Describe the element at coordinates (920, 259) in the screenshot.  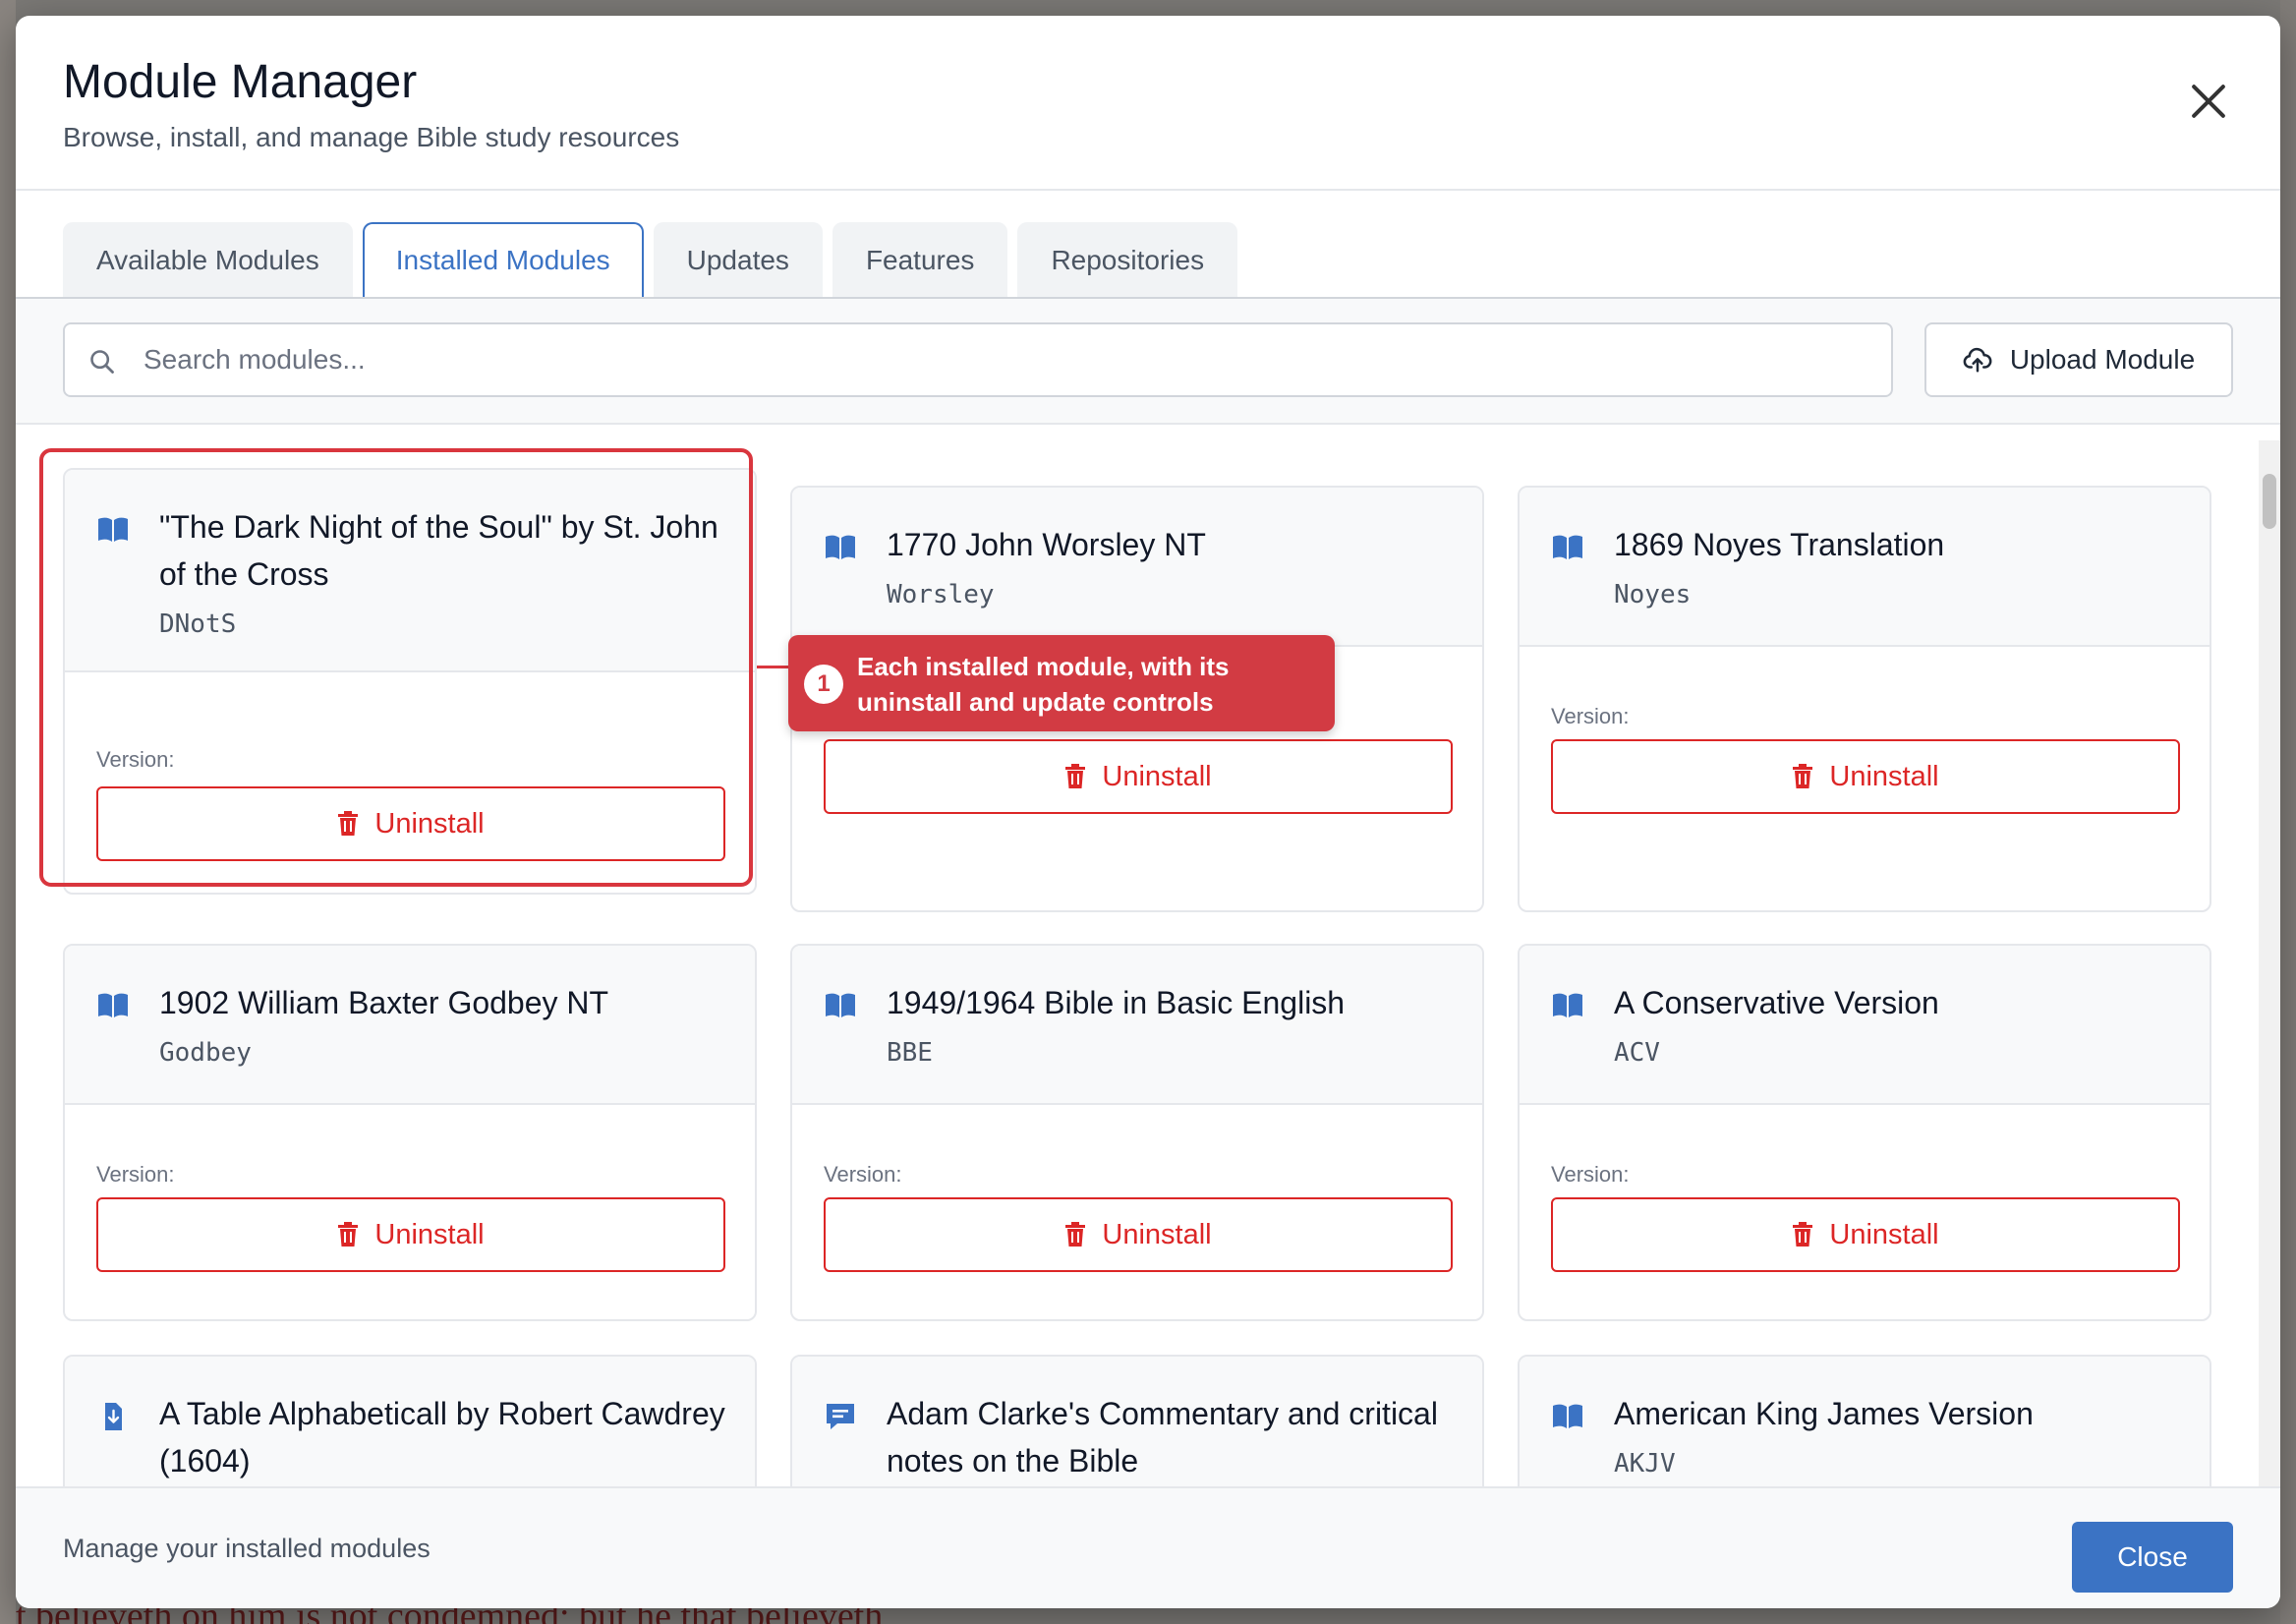
I see `tab-features: Features` at that location.